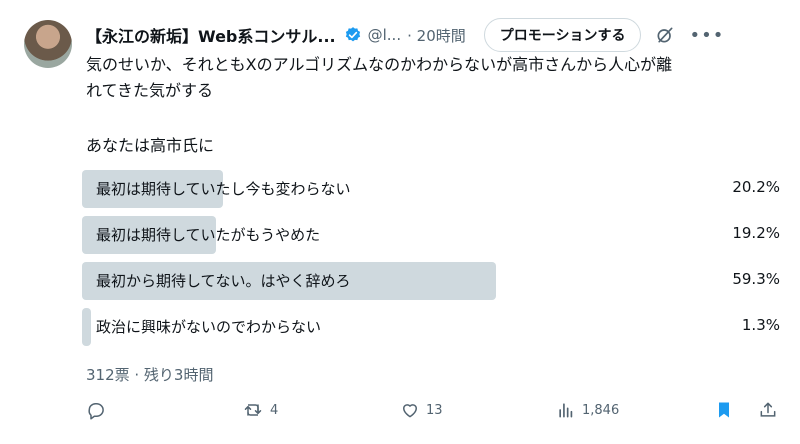 The width and height of the screenshot is (800, 444). I want to click on poll-option-label: 政治に興味がないのでわからない, so click(209, 327).